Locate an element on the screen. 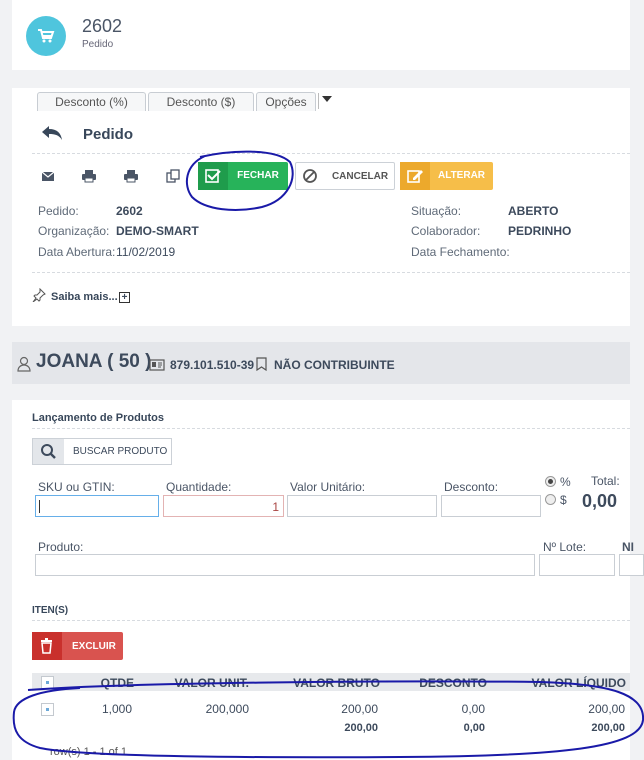 The image size is (644, 760). col-desconto: DESCONTO is located at coordinates (441, 683).